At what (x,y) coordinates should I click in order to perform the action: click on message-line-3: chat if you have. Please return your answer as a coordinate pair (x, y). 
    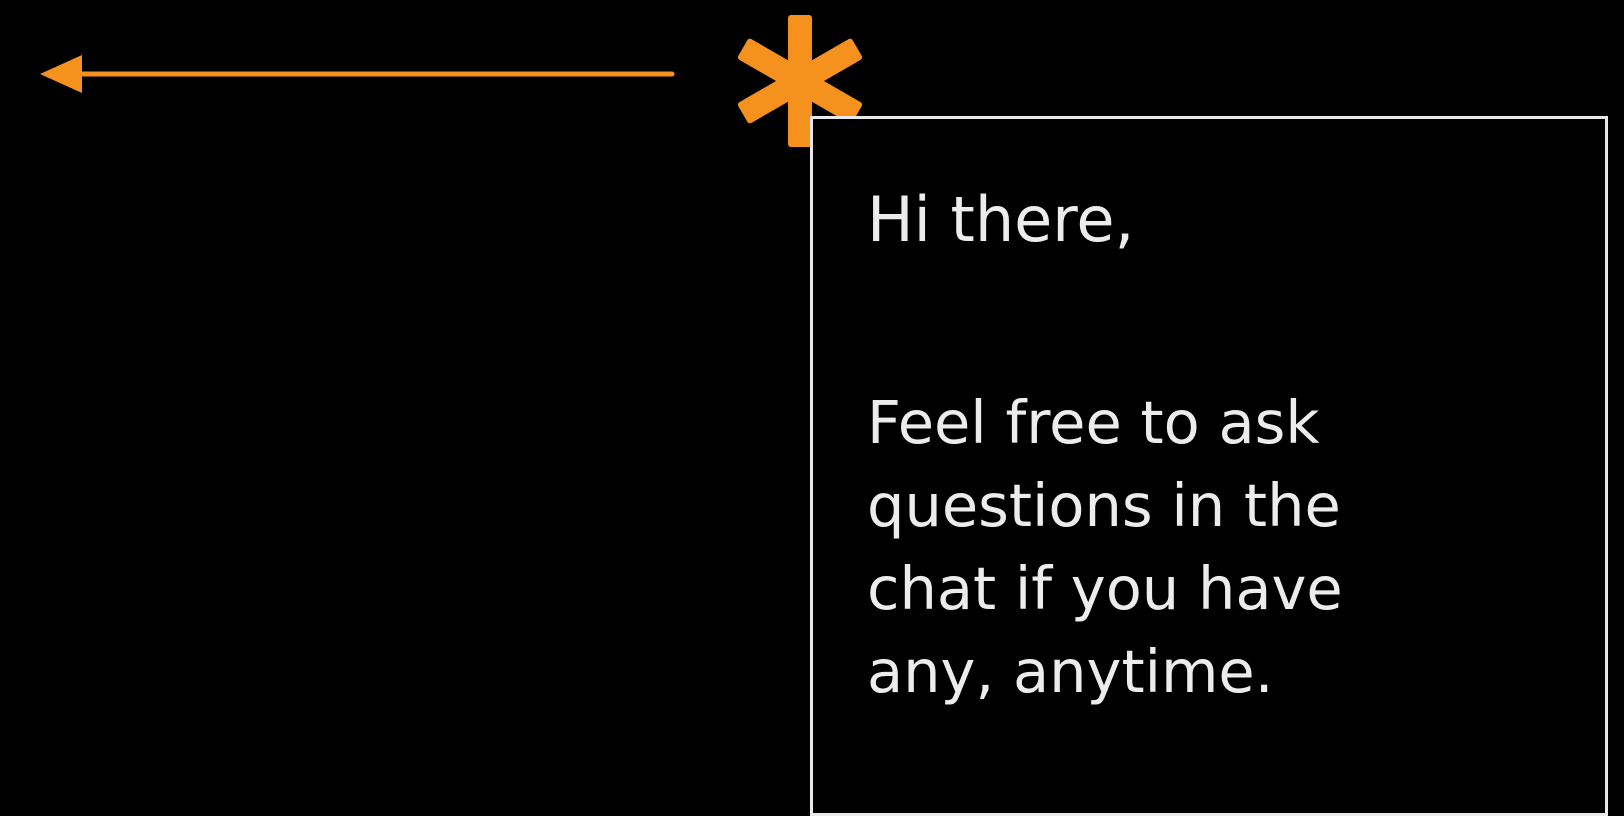
    Looking at the image, I should click on (1105, 588).